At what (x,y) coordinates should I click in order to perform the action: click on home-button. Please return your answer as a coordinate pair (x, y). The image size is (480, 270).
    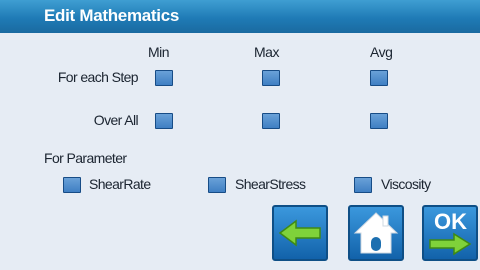
    Looking at the image, I should click on (376, 233).